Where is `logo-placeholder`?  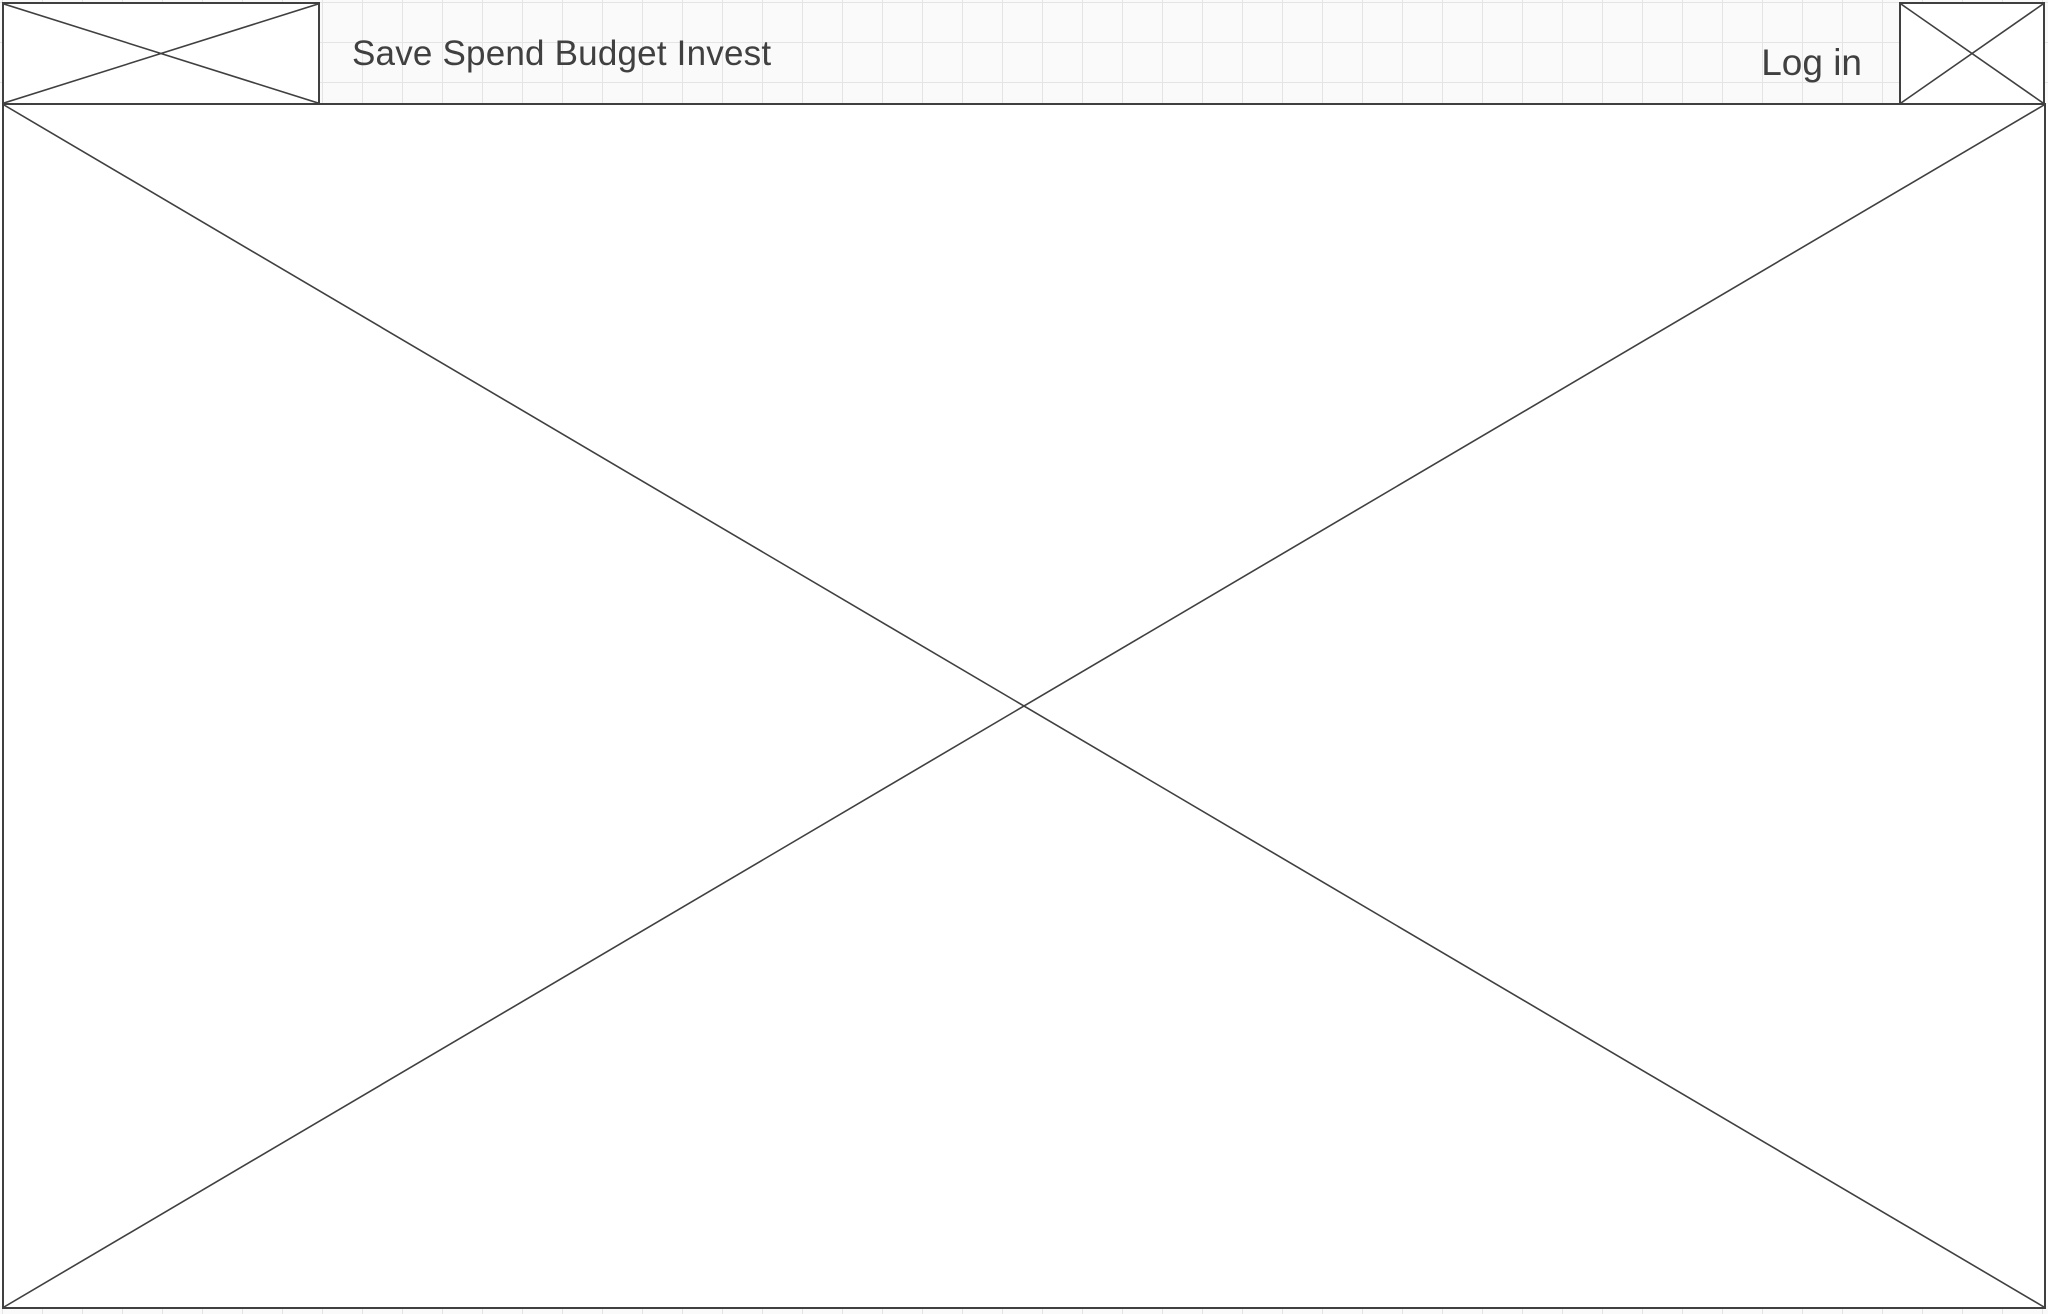 logo-placeholder is located at coordinates (161, 53).